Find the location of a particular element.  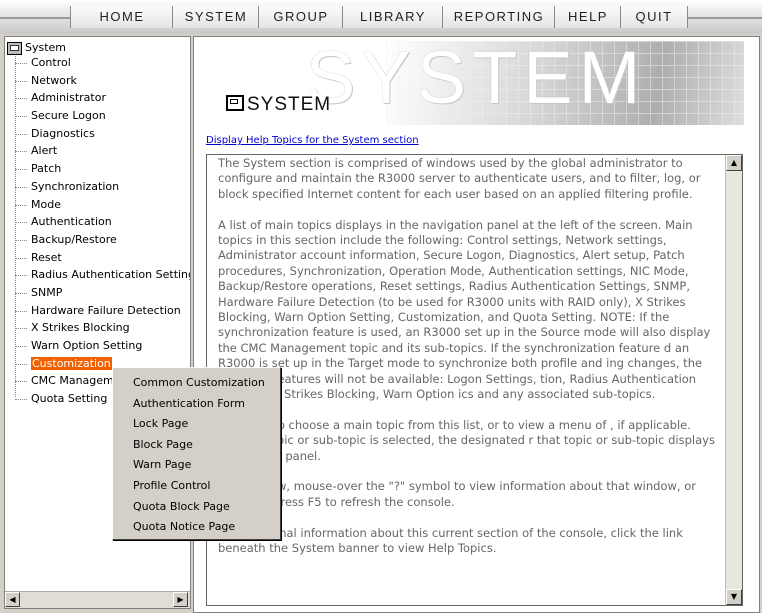

scroll-right-icon: ▶ is located at coordinates (180, 599).